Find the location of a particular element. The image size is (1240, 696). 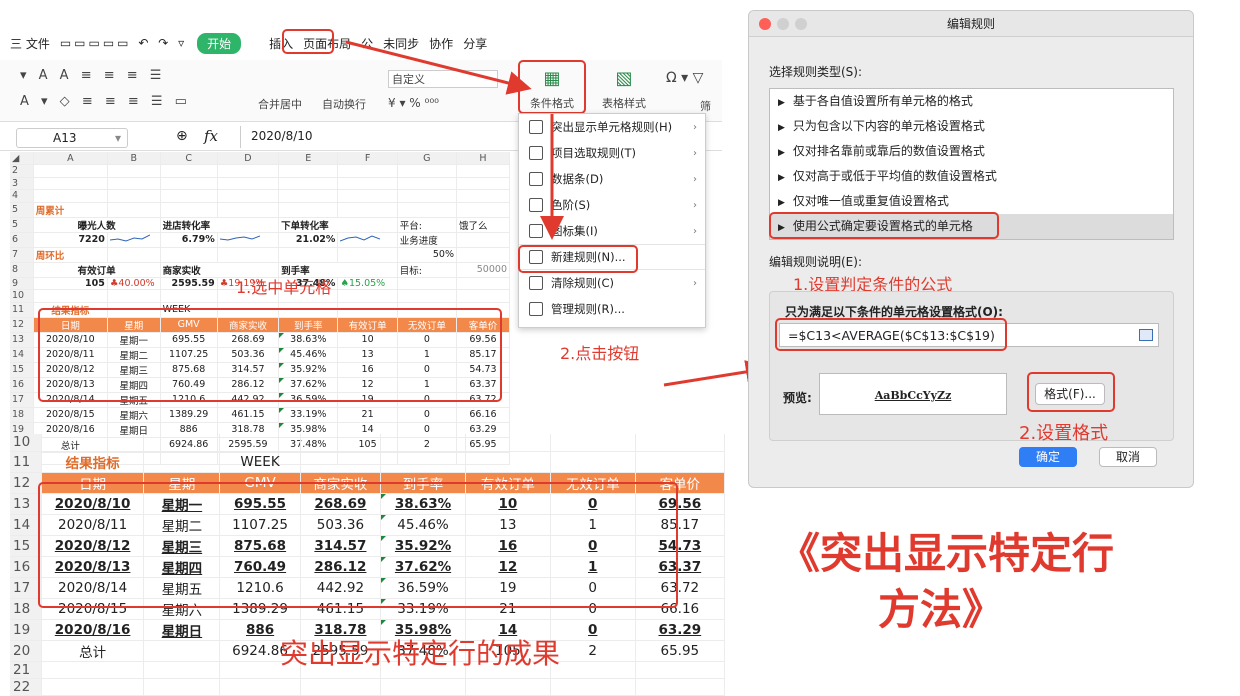

dialog-titlebar: 编辑规则 is located at coordinates (971, 24).